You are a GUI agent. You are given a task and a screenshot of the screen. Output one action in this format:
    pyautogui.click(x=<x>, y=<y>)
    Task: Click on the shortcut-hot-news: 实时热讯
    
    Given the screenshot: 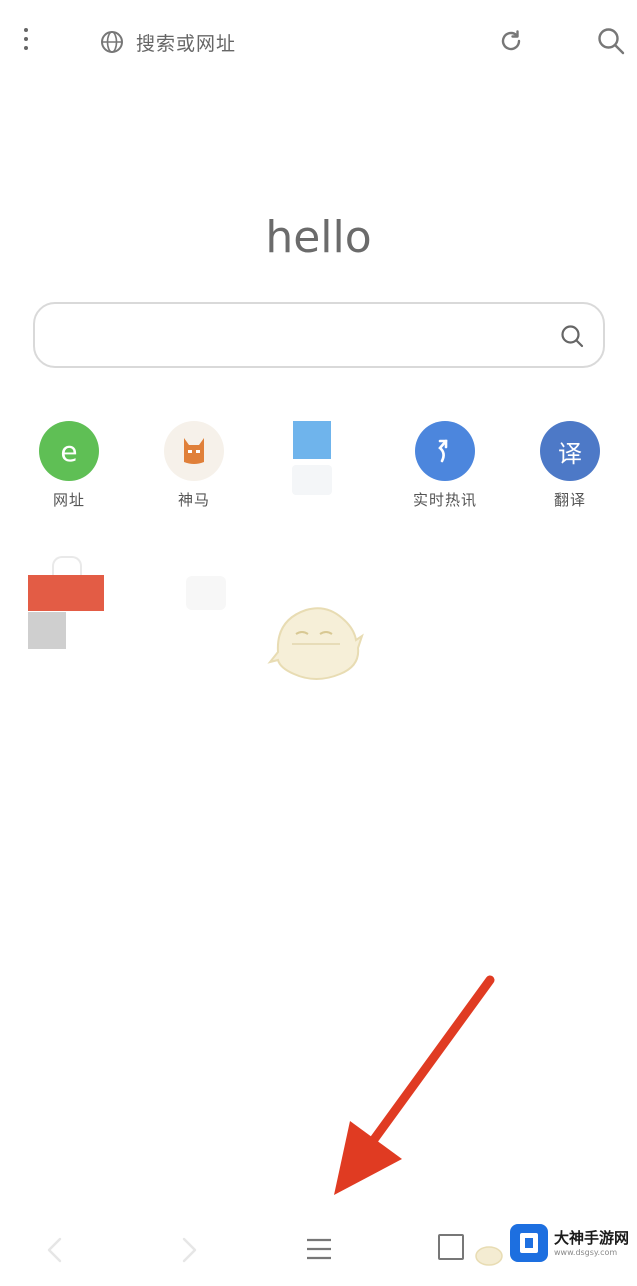 What is the action you would take?
    pyautogui.click(x=445, y=465)
    